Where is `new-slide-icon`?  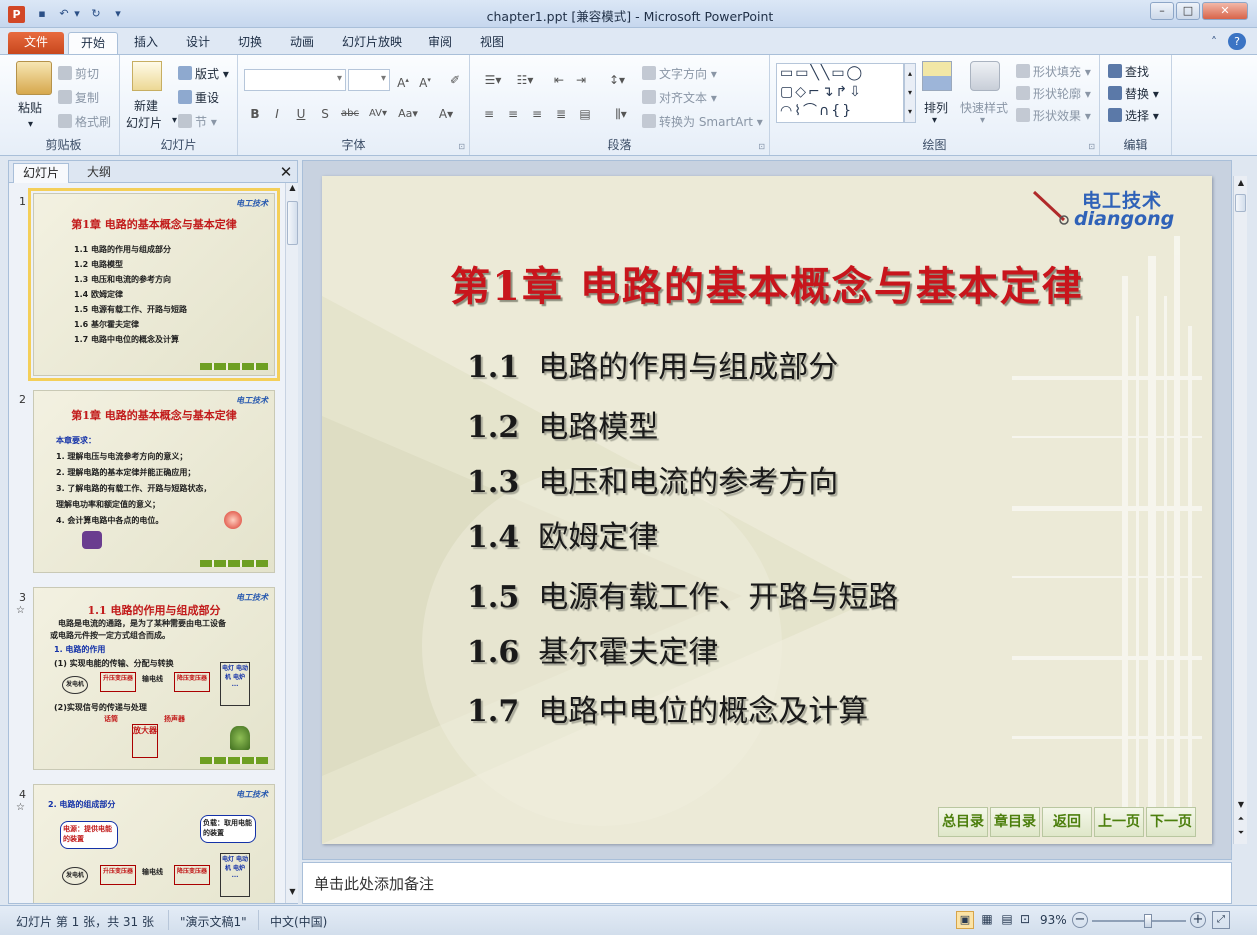
new-slide-icon is located at coordinates (147, 76).